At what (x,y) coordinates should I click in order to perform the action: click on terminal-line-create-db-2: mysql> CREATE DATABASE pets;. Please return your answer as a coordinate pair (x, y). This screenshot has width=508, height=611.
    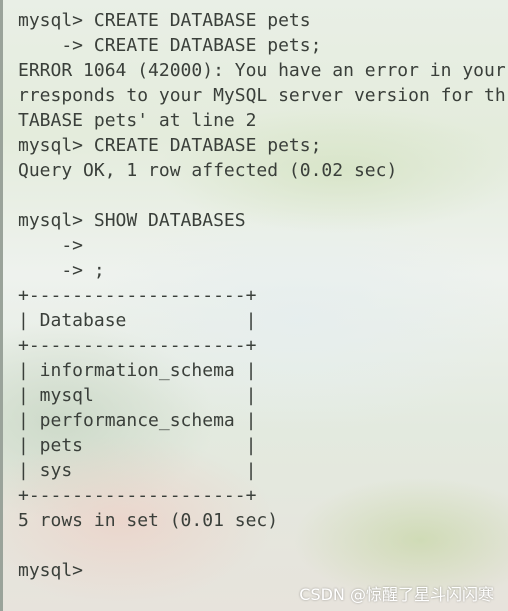
    Looking at the image, I should click on (170, 145).